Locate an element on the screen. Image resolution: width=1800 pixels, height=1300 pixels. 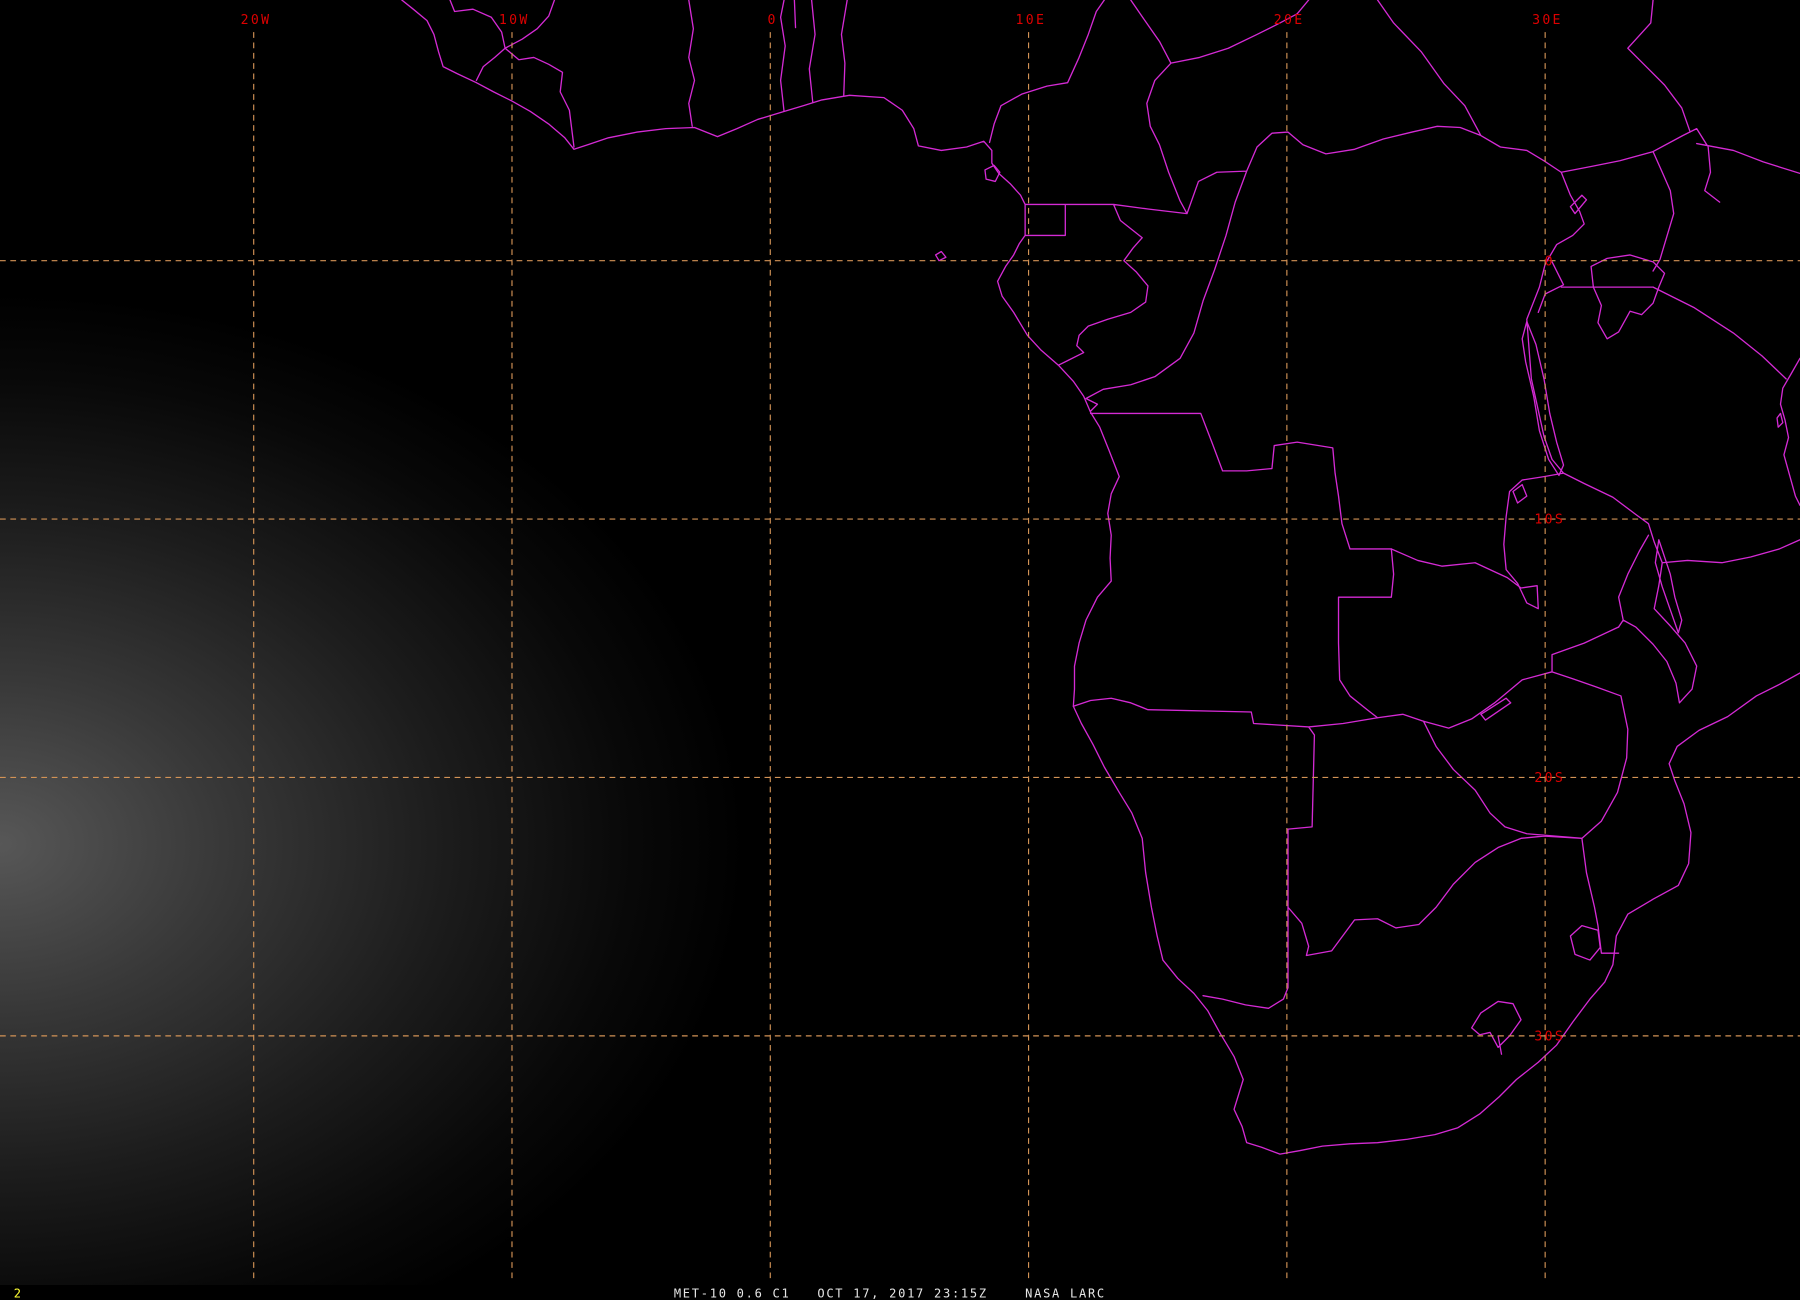
source-label: NASA LARC is located at coordinates (1065, 1293).